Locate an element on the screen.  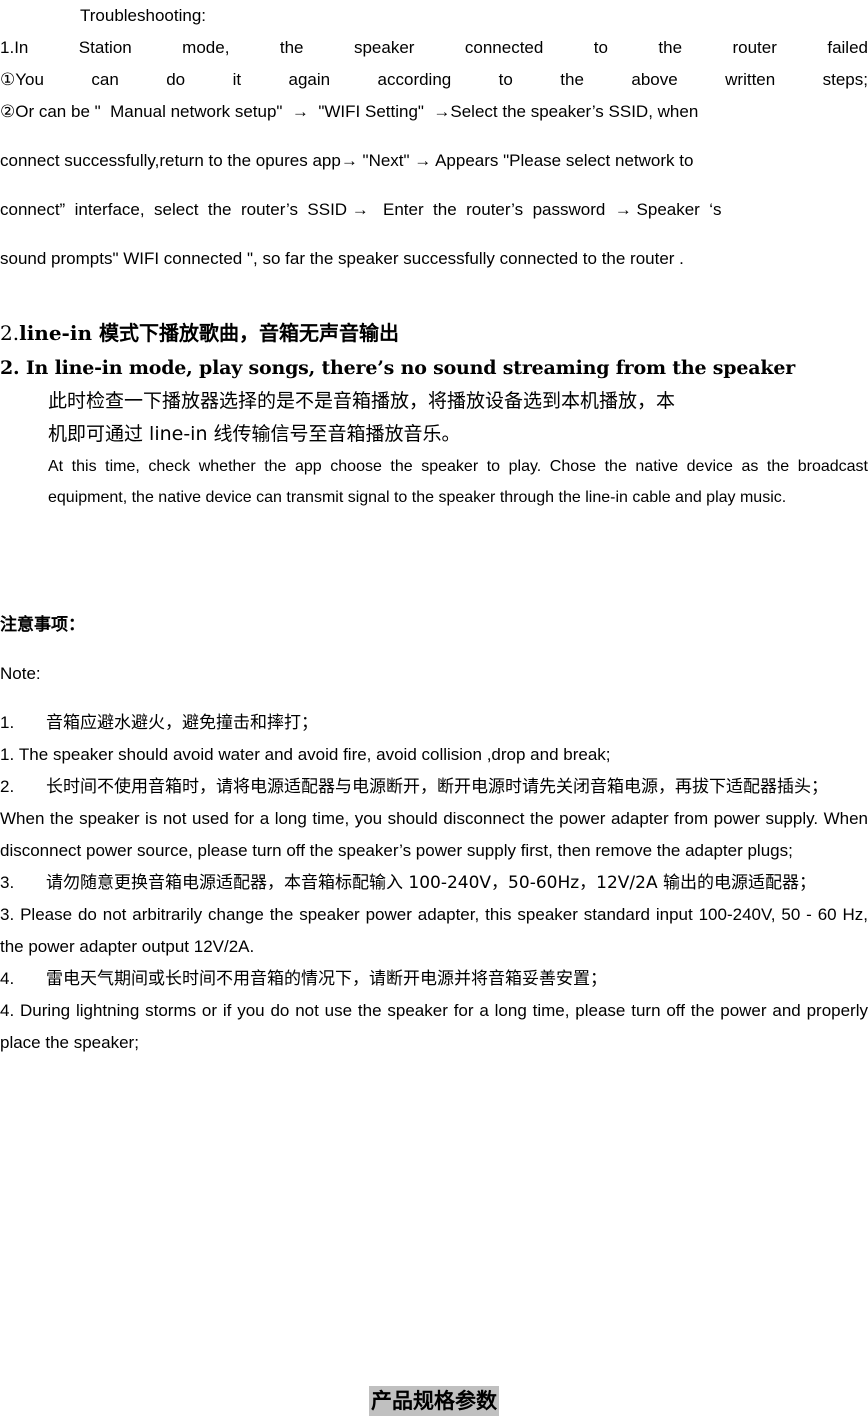
note-en-marker-3: 3. is located at coordinates (7, 914).